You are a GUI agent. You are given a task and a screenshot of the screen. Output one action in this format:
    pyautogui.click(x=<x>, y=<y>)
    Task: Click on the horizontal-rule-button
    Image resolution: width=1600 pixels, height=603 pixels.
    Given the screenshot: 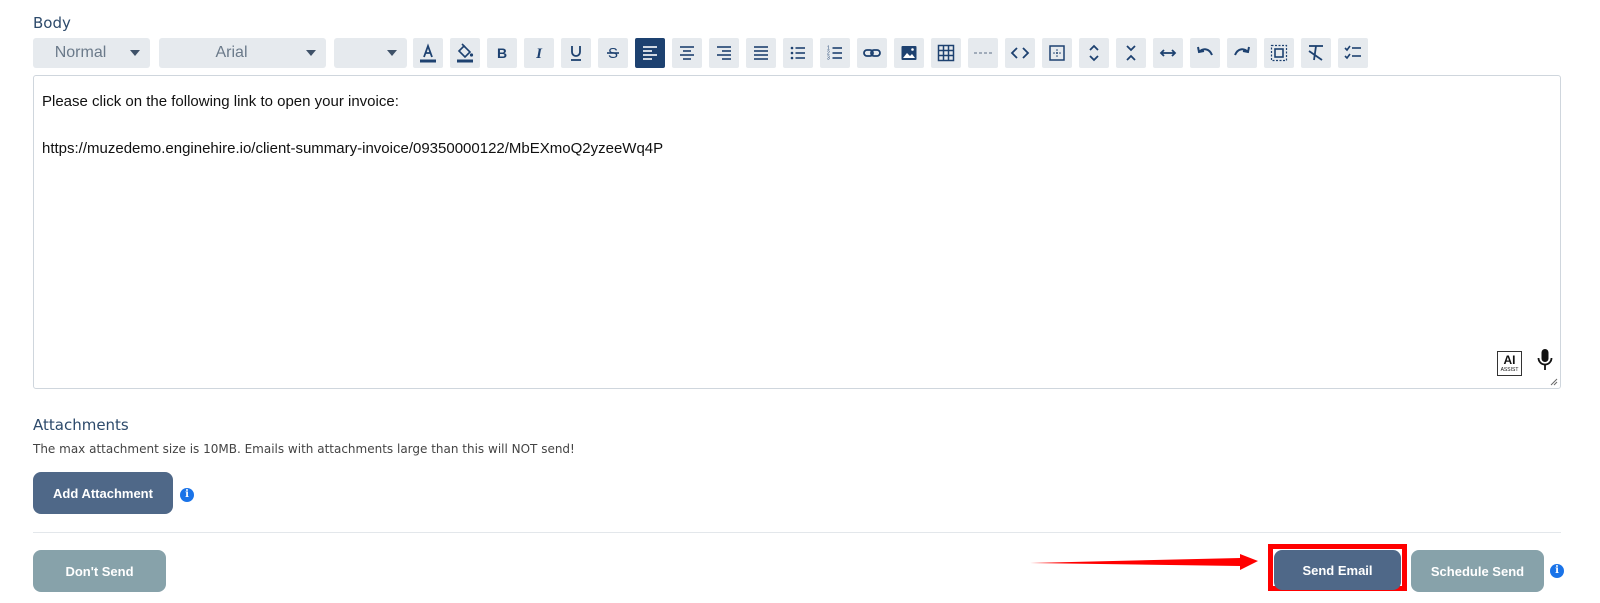 What is the action you would take?
    pyautogui.click(x=983, y=53)
    